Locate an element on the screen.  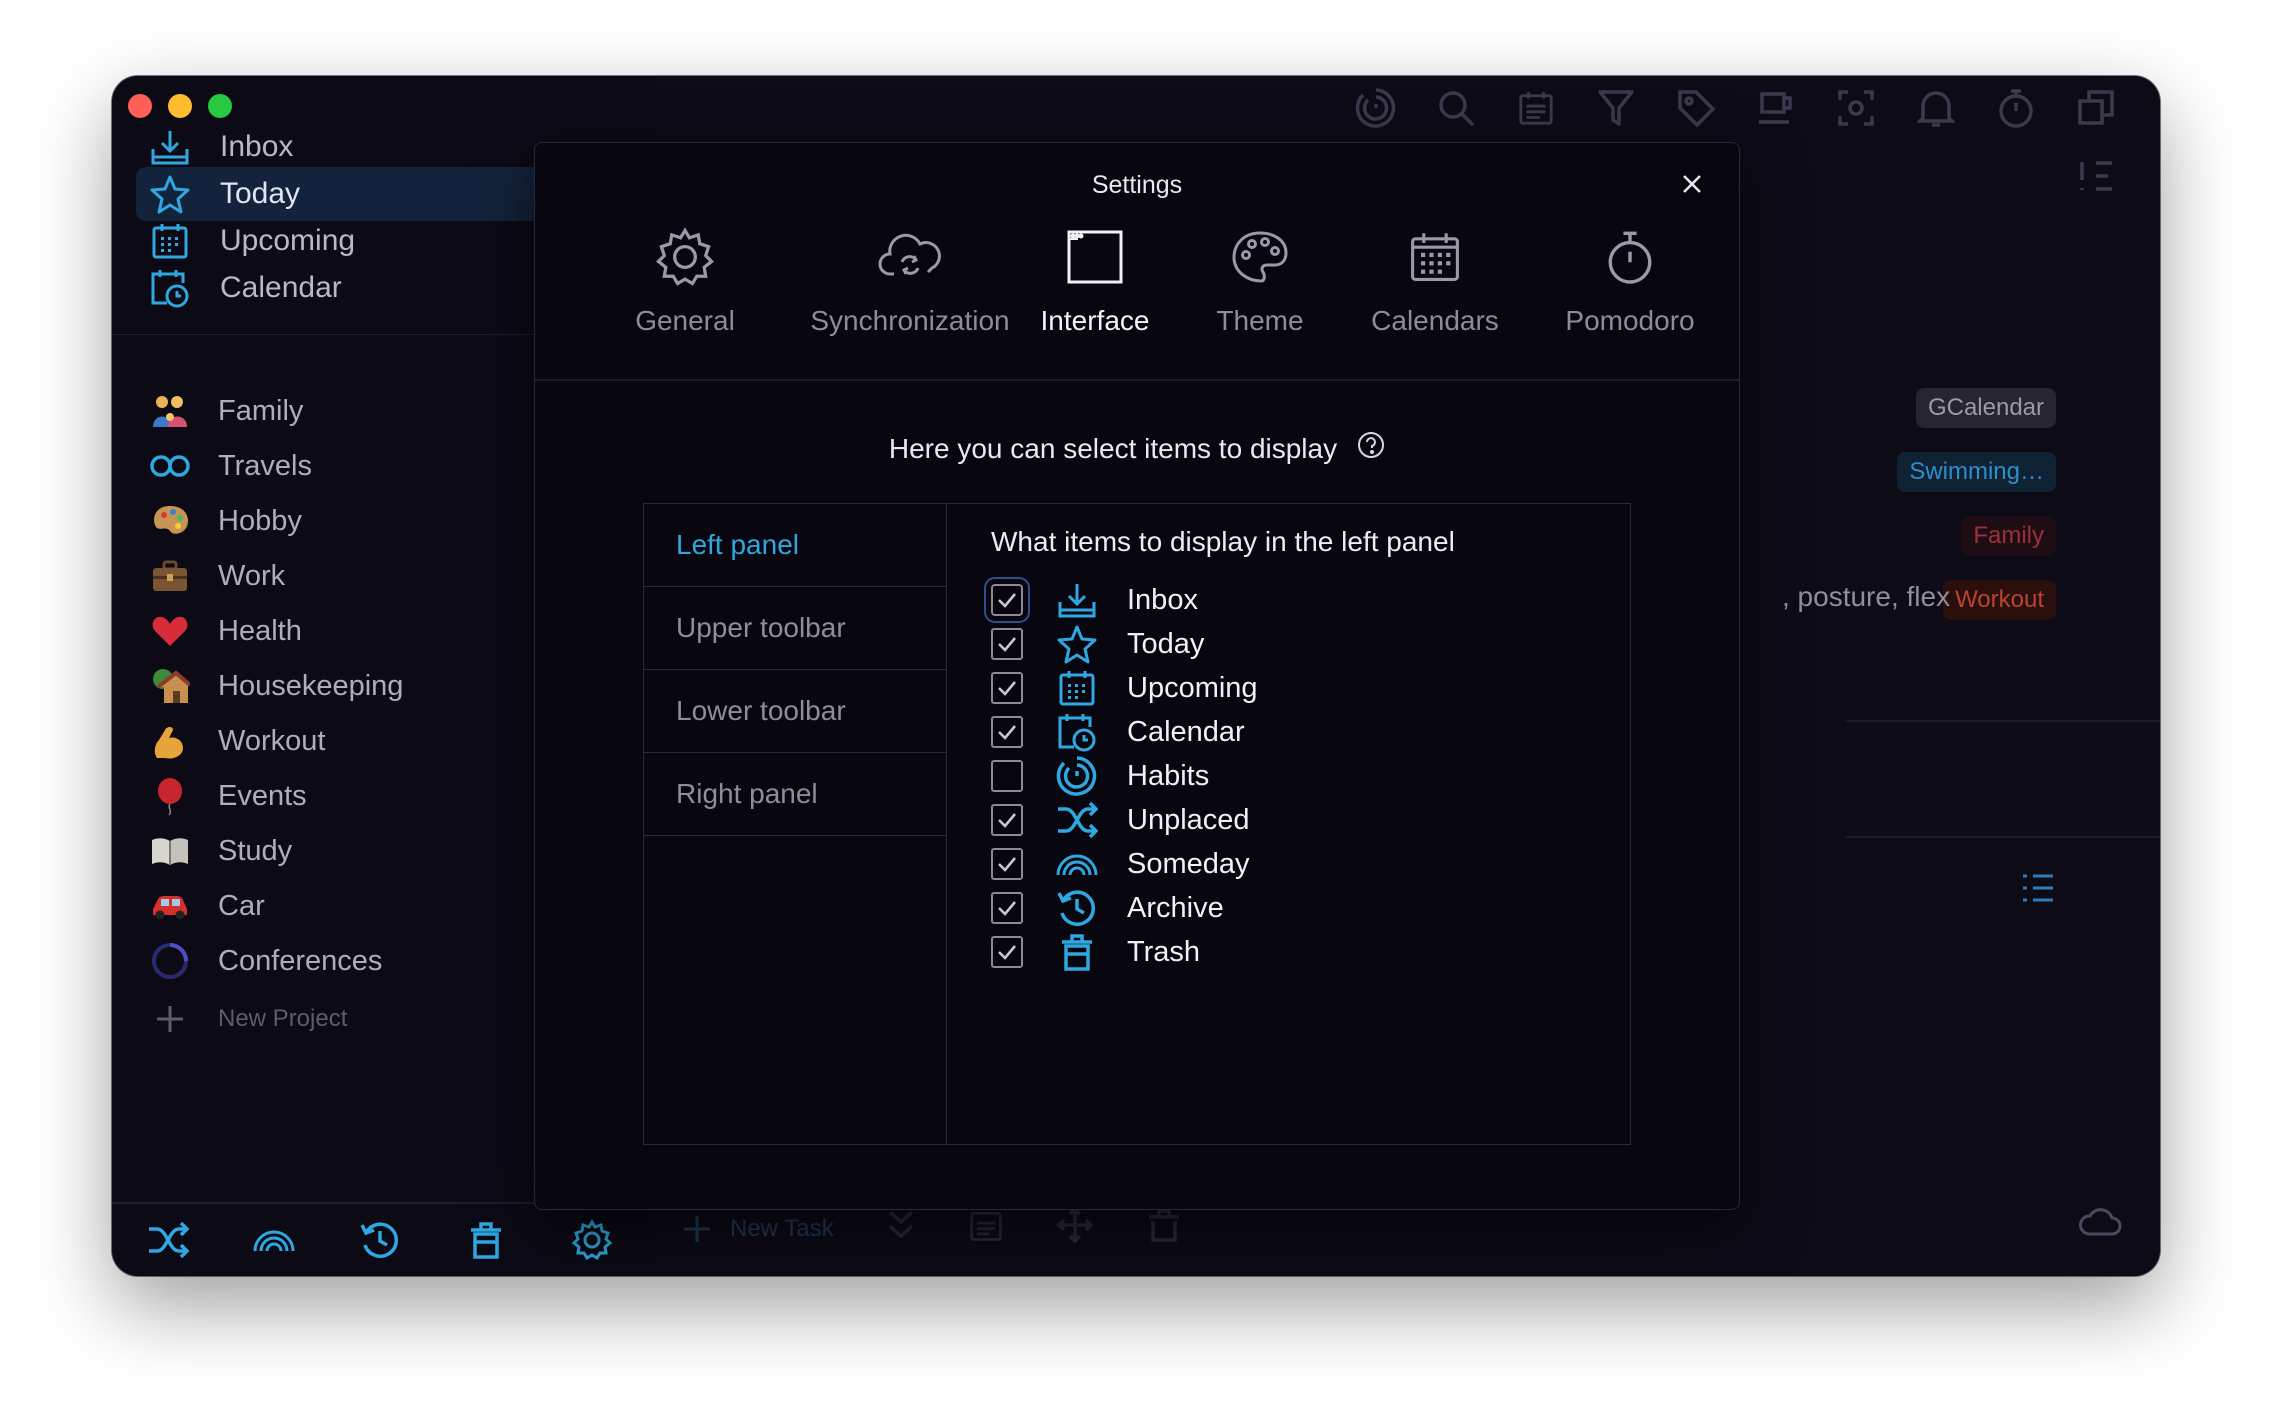
dialog-title: Settings is located at coordinates (1137, 185).